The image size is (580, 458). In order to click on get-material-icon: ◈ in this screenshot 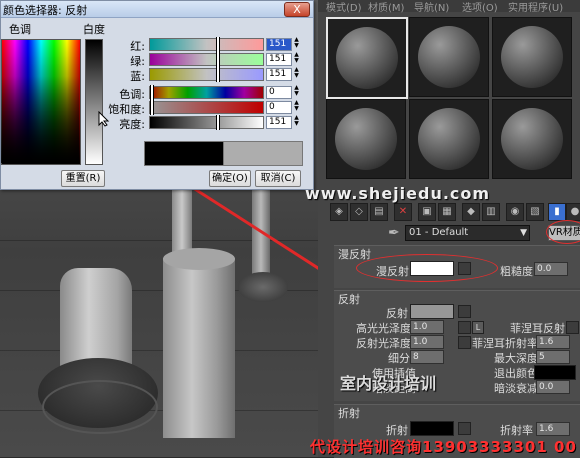, I will do `click(339, 212)`.